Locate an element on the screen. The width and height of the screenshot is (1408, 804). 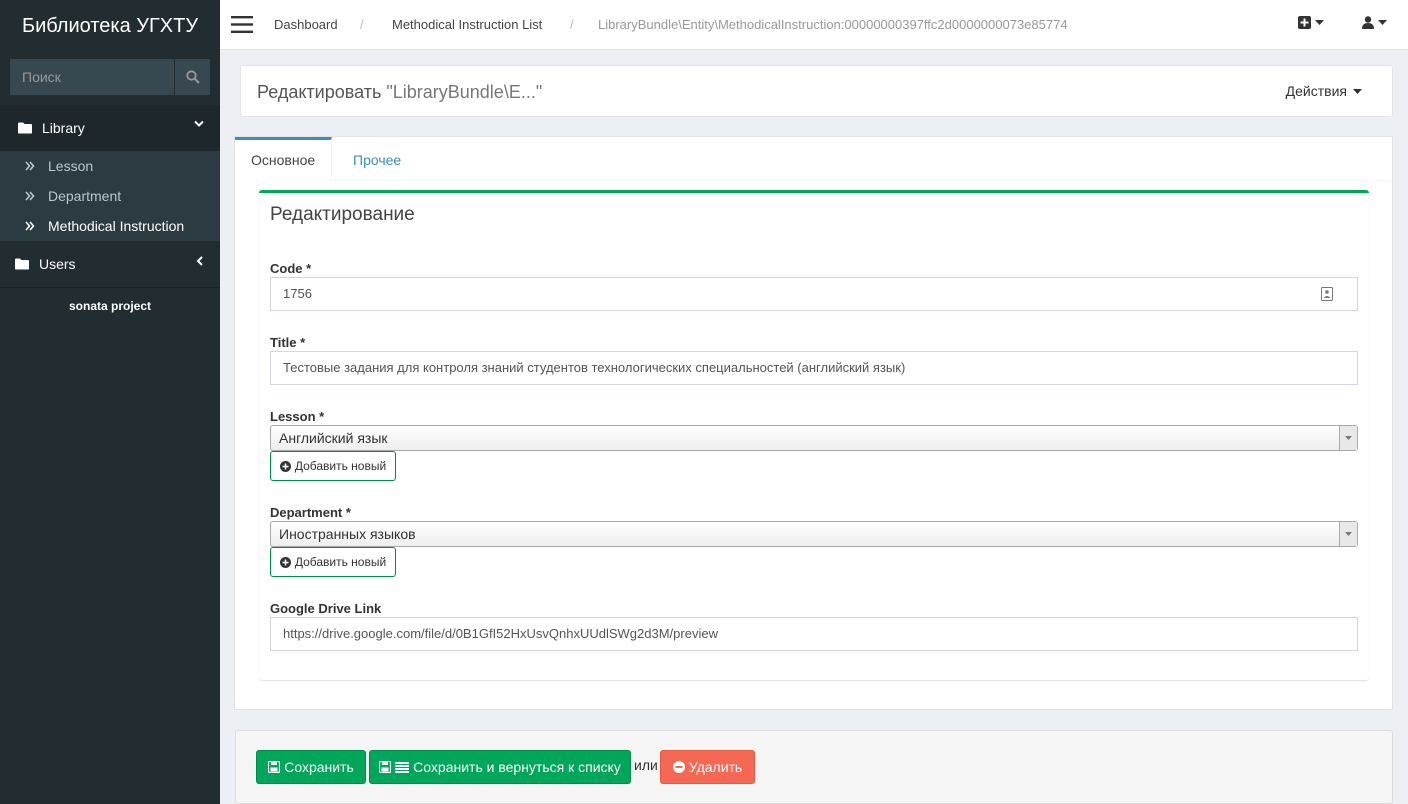
tab-other: Прочее is located at coordinates (377, 159).